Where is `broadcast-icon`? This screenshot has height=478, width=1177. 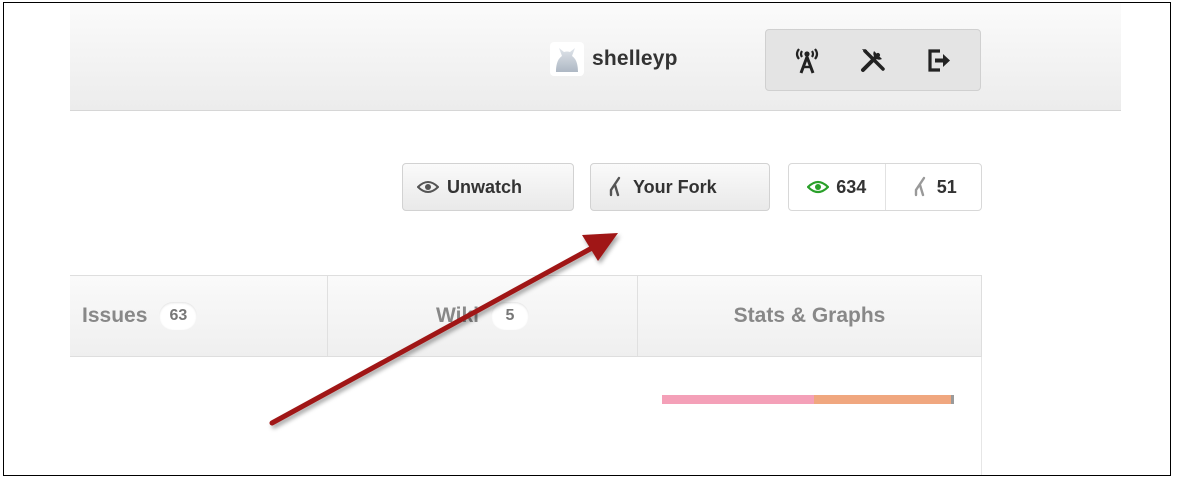 broadcast-icon is located at coordinates (807, 60).